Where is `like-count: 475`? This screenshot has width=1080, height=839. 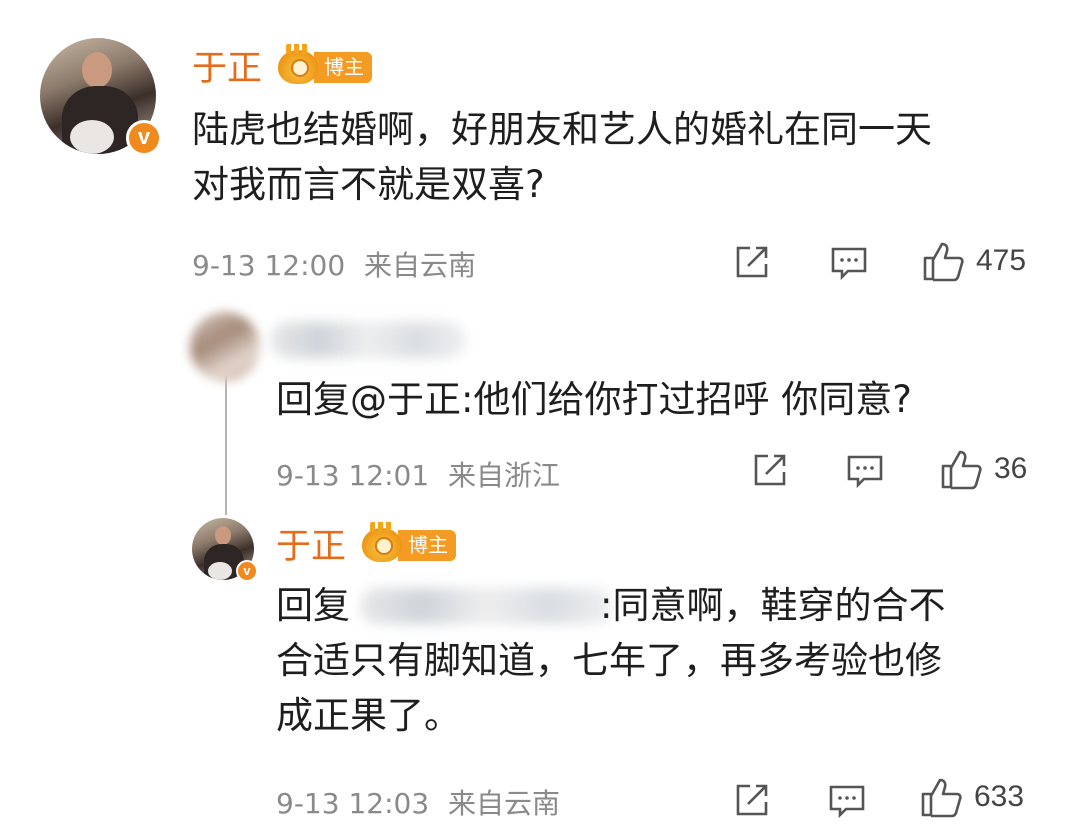 like-count: 475 is located at coordinates (1001, 260).